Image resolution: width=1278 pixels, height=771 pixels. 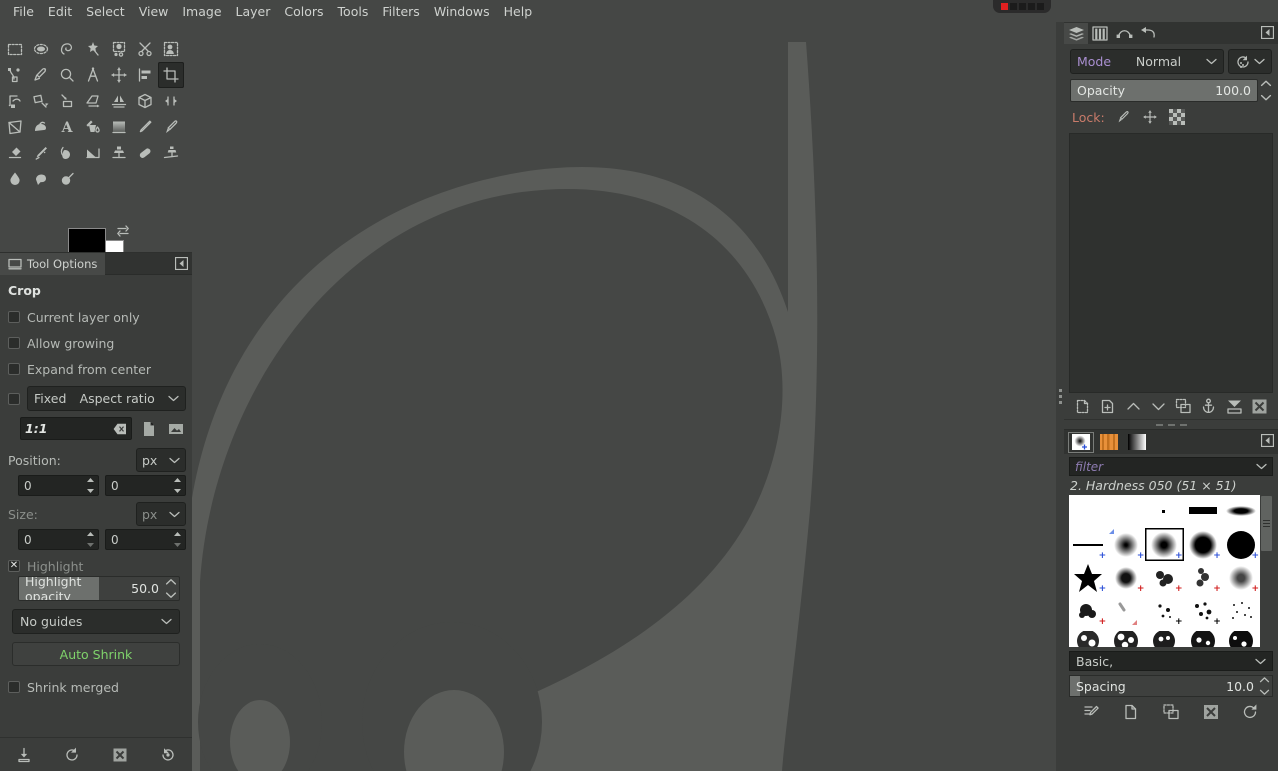 I want to click on warp-transform-icon, so click(x=41, y=127).